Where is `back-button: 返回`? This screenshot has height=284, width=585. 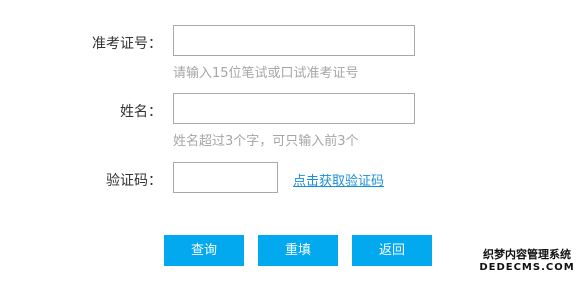
back-button: 返回 is located at coordinates (392, 250).